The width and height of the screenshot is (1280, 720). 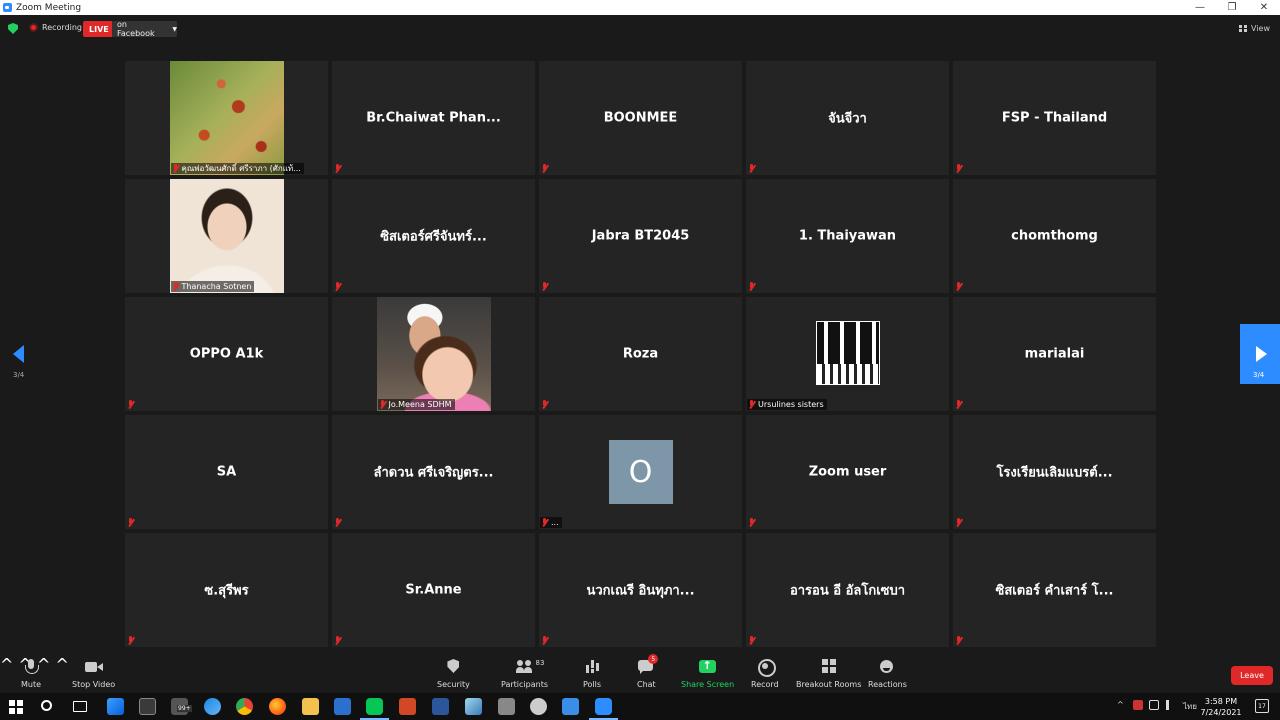 What do you see at coordinates (1264, 7) in the screenshot?
I see `close-button: ✕` at bounding box center [1264, 7].